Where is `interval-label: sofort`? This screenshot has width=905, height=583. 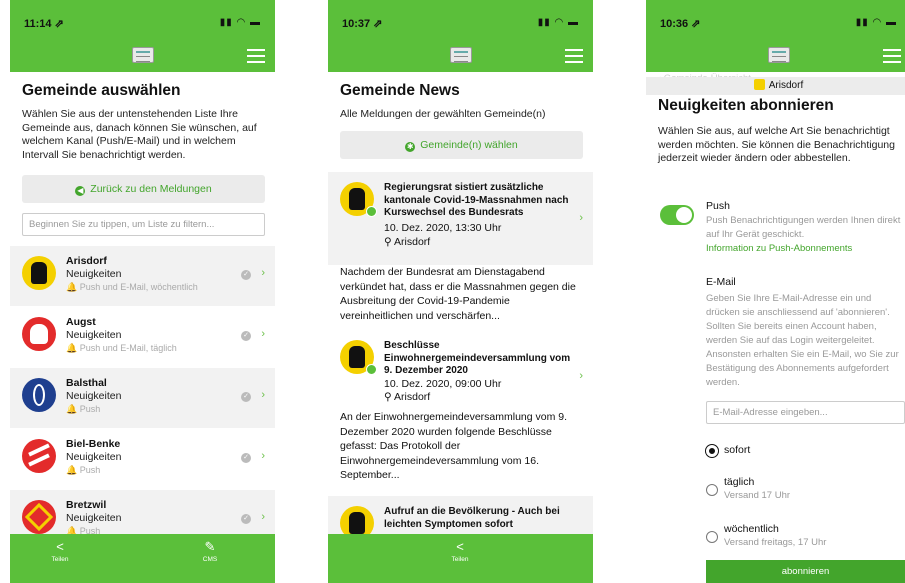 interval-label: sofort is located at coordinates (737, 450).